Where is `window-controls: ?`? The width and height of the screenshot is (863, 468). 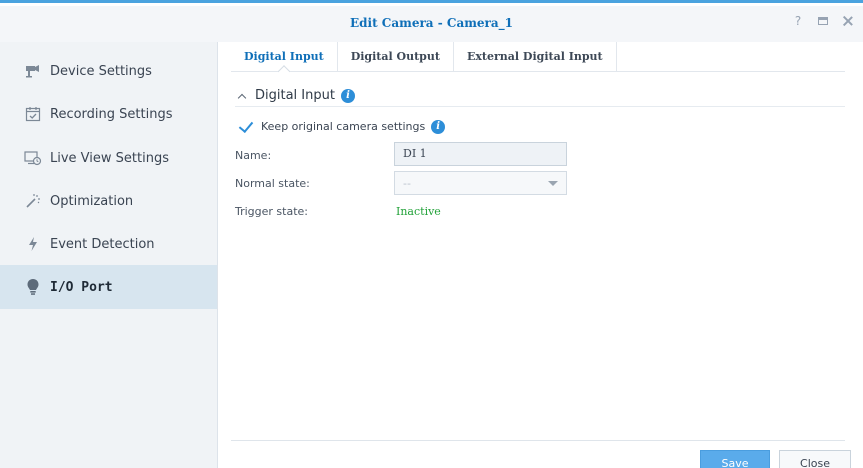
window-controls: ? is located at coordinates (823, 21).